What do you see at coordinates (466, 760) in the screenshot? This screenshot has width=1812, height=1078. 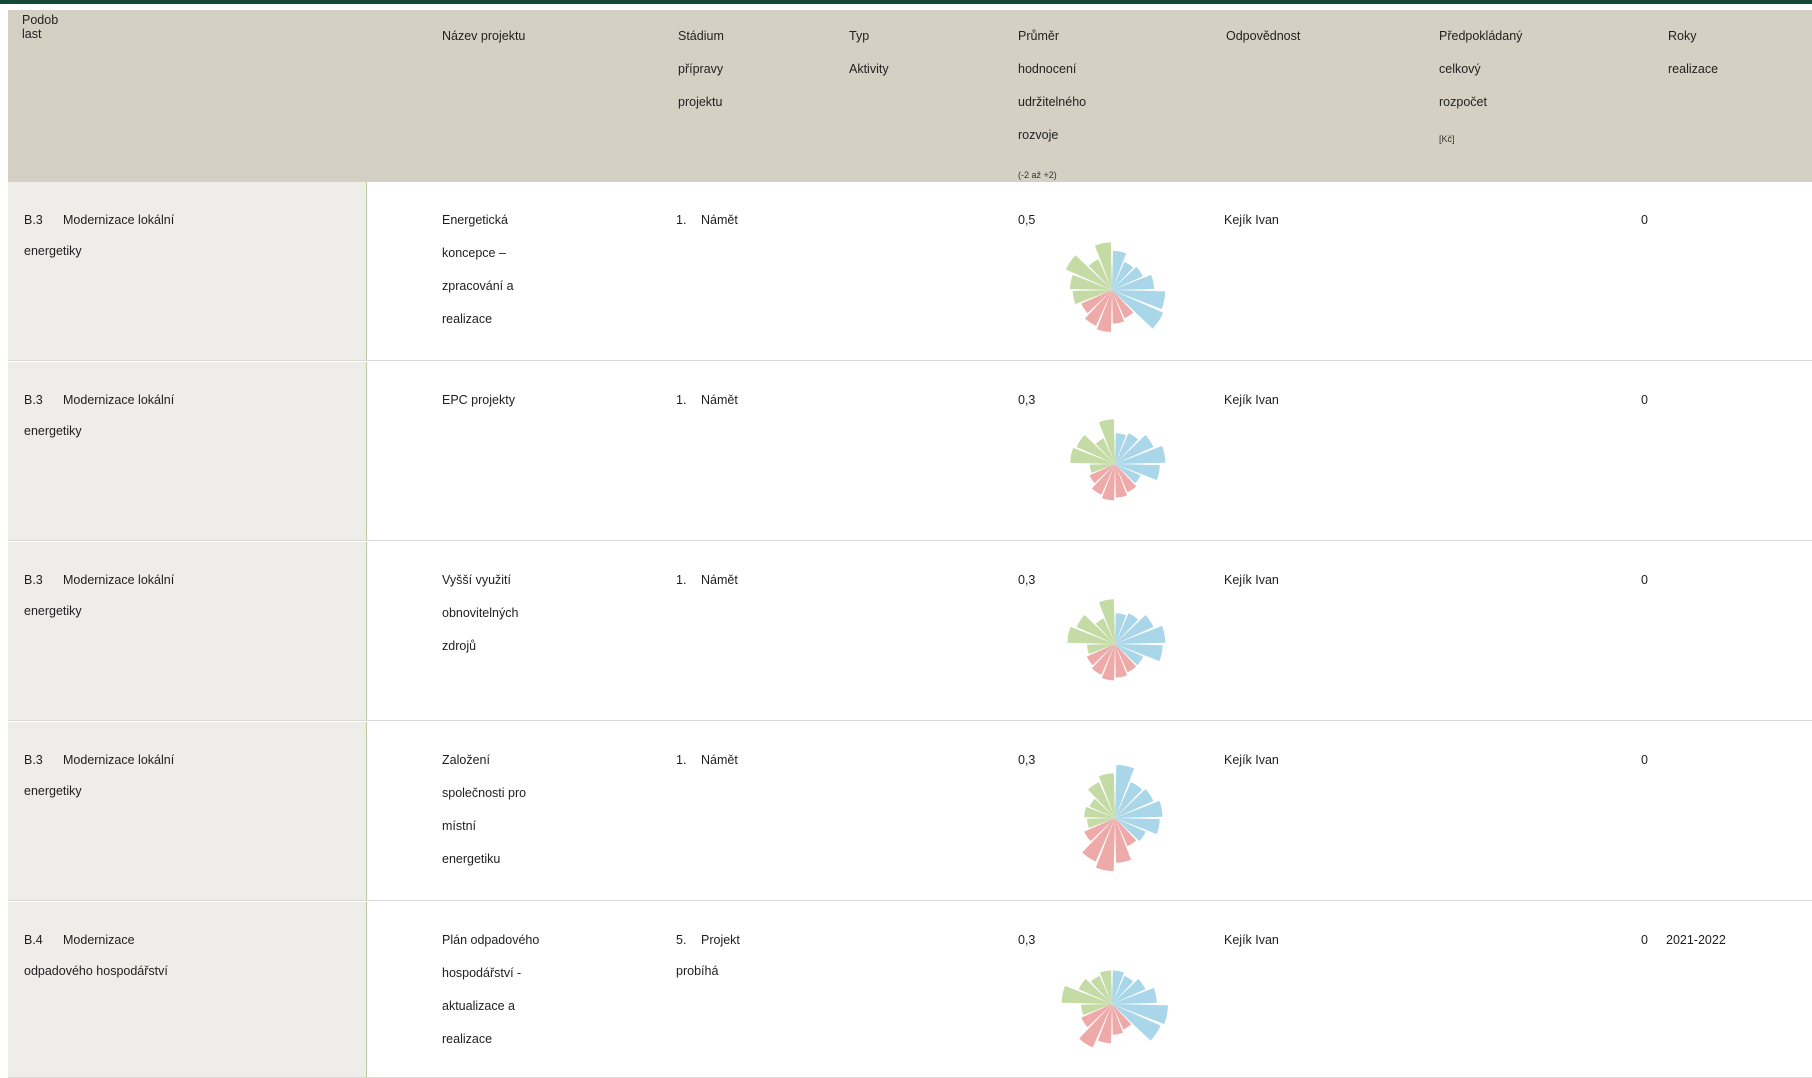 I see `project-name-line: Založení` at bounding box center [466, 760].